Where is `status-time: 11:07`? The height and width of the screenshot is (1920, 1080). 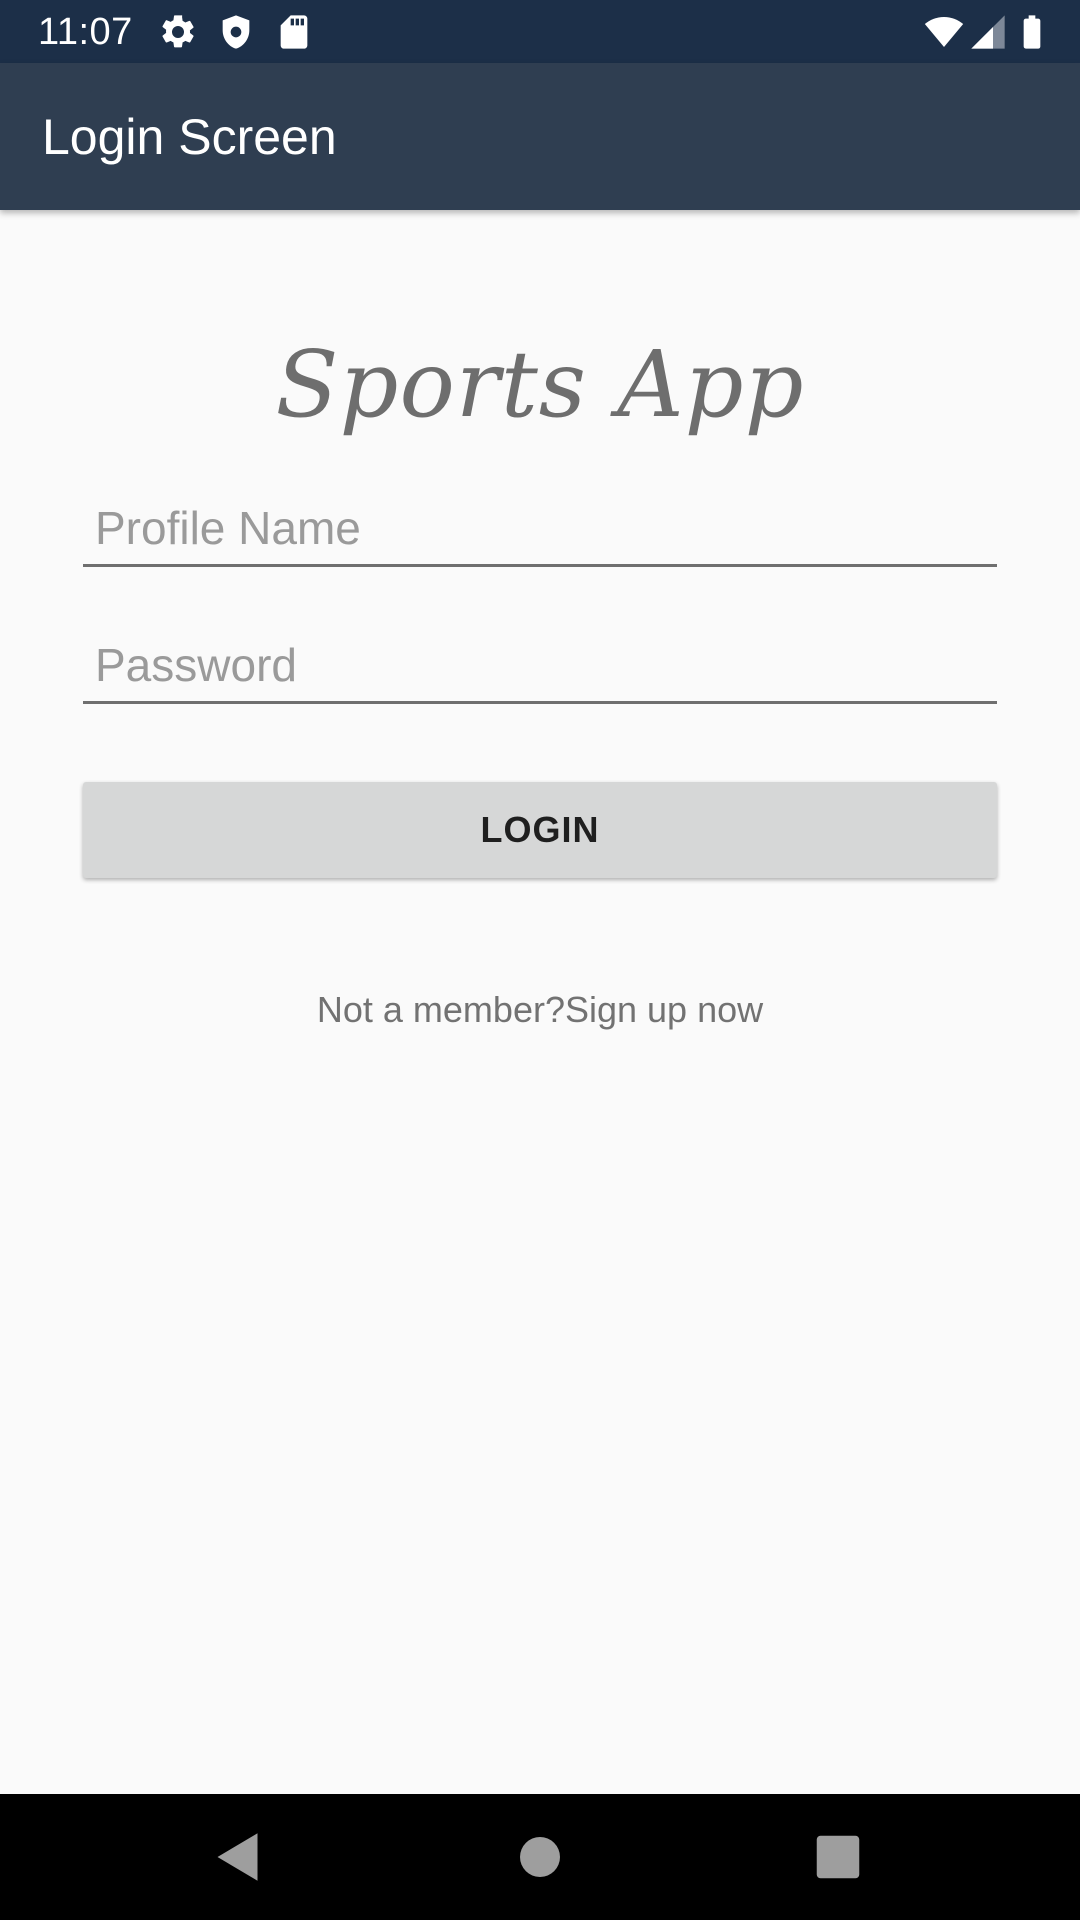 status-time: 11:07 is located at coordinates (85, 32).